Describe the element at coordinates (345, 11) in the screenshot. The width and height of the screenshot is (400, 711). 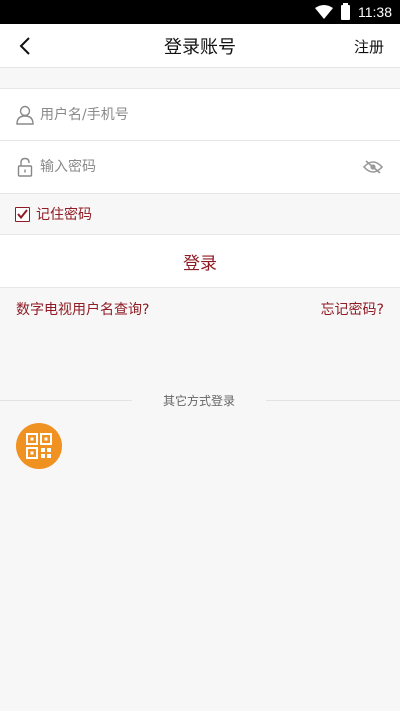
I see `battery-icon` at that location.